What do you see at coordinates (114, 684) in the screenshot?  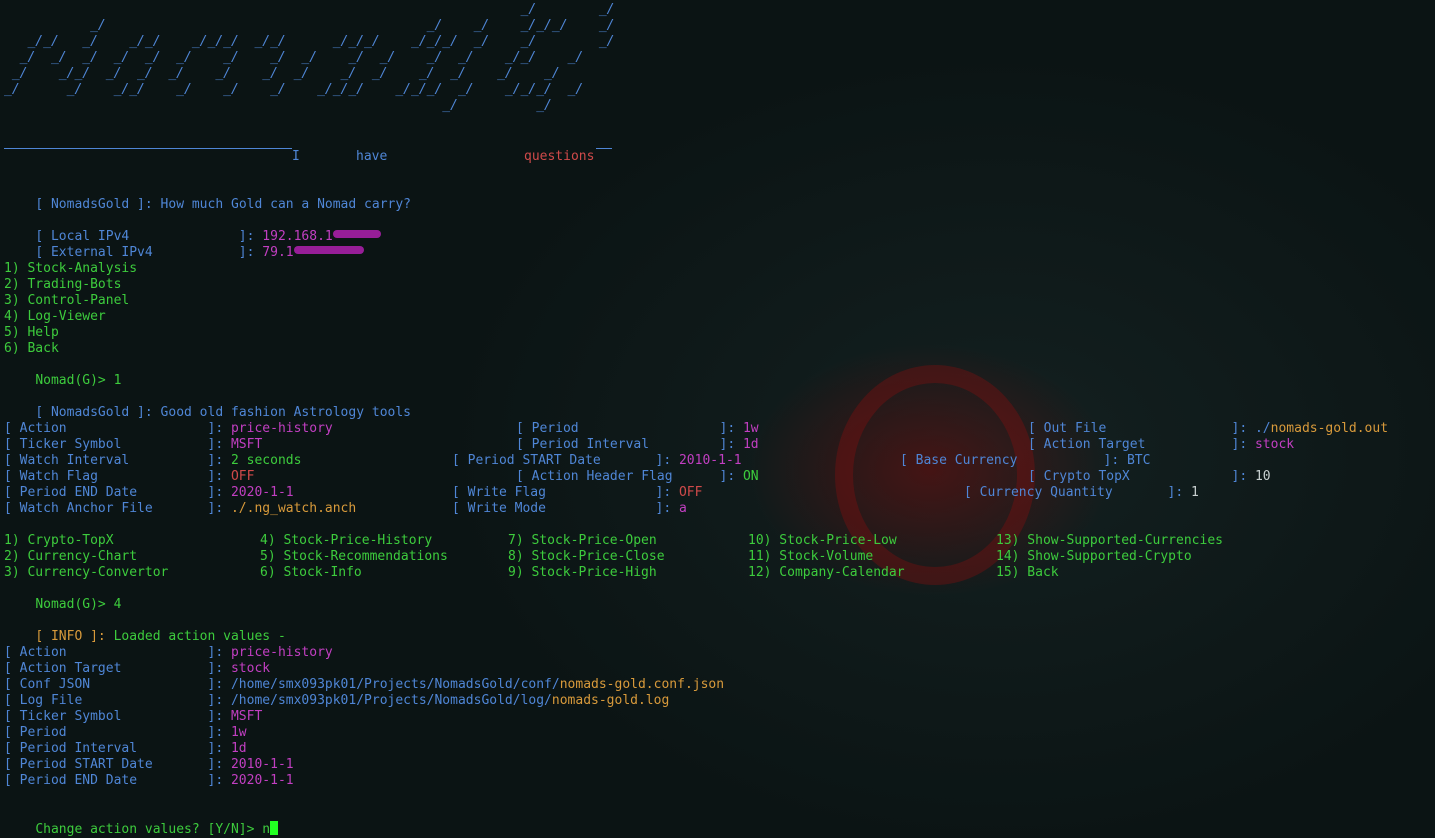 I see `loaded-label: [ Conf JSON ]:` at bounding box center [114, 684].